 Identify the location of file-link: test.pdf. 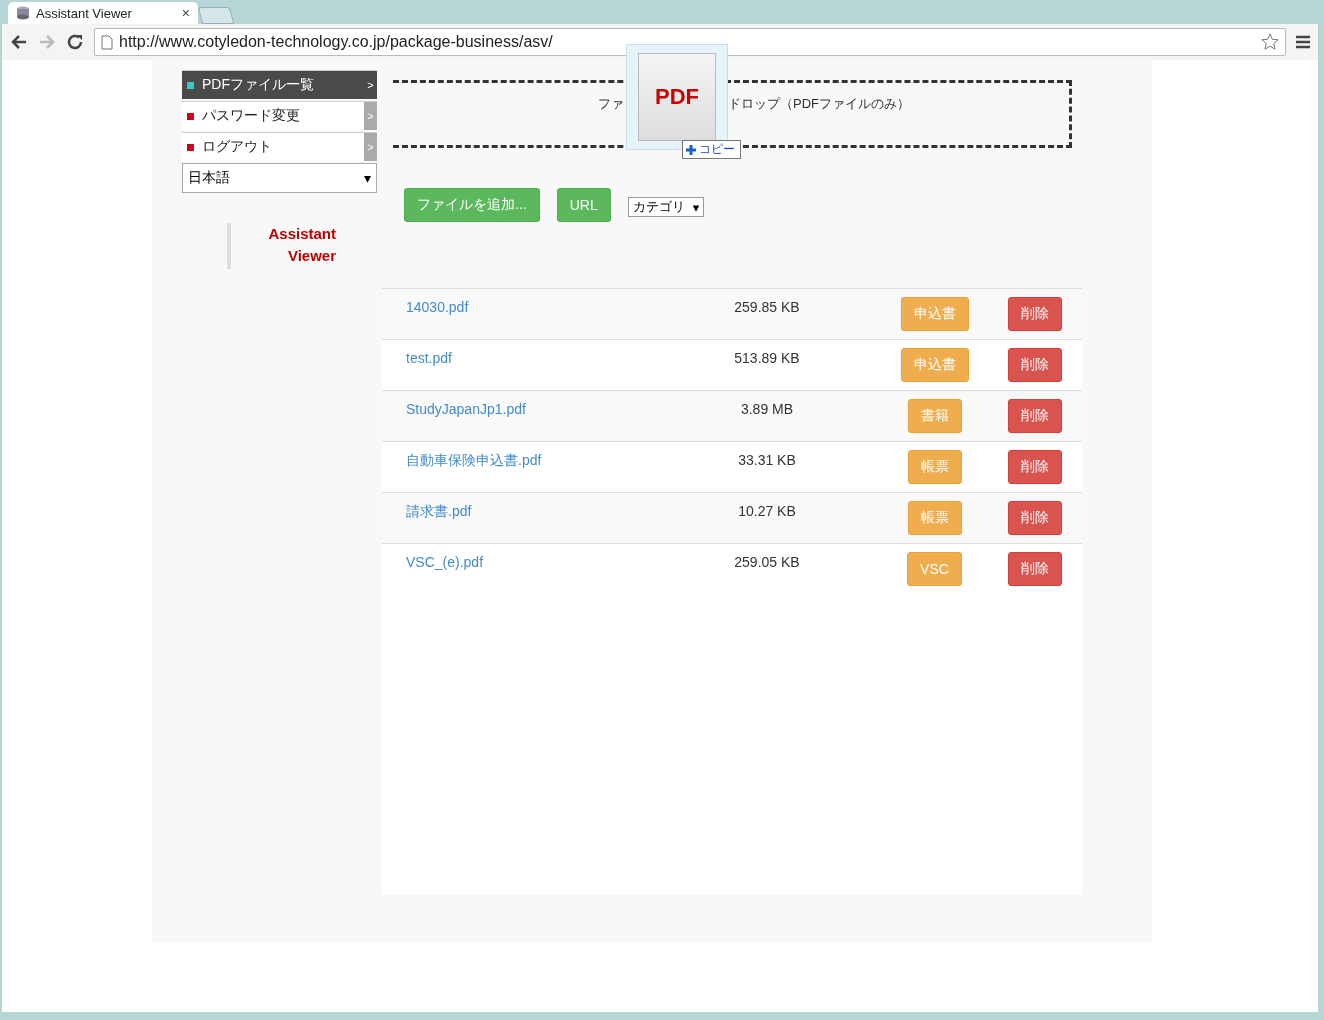
(539, 358).